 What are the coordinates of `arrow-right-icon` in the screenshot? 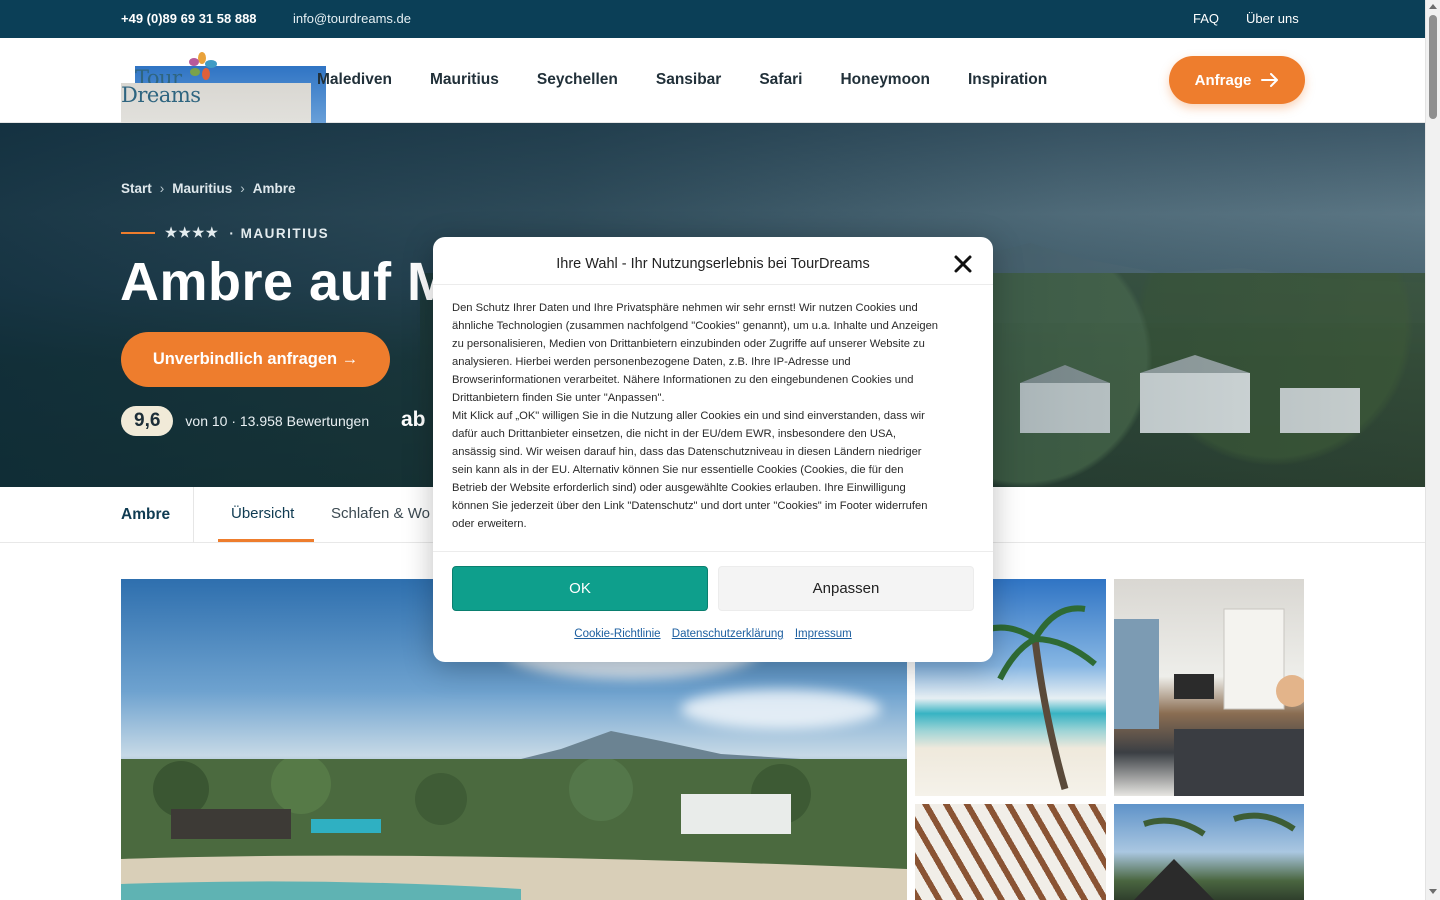 It's located at (1270, 80).